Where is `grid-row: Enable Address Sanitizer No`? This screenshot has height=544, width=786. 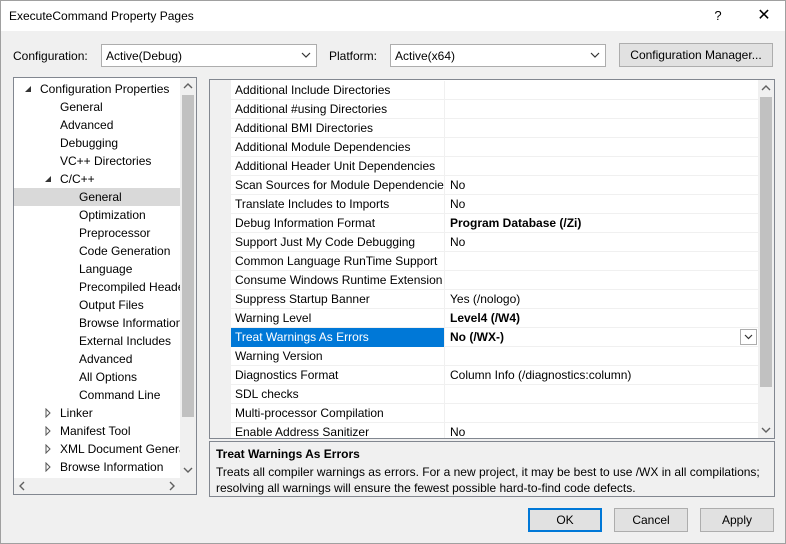 grid-row: Enable Address Sanitizer No is located at coordinates (494, 430).